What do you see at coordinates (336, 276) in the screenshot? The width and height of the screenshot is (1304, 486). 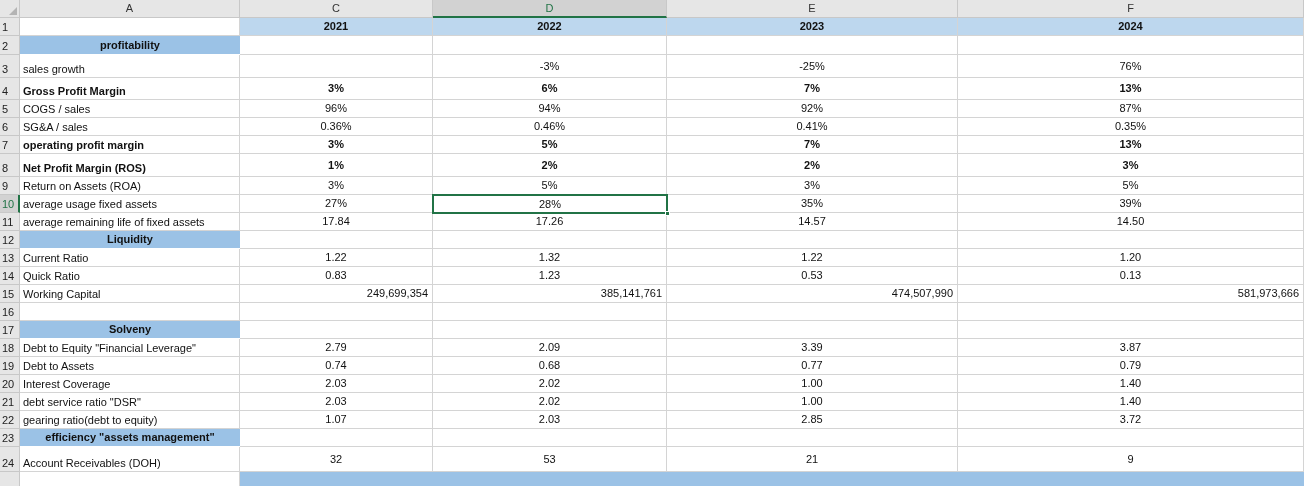 I see `table-cell: 0.83` at bounding box center [336, 276].